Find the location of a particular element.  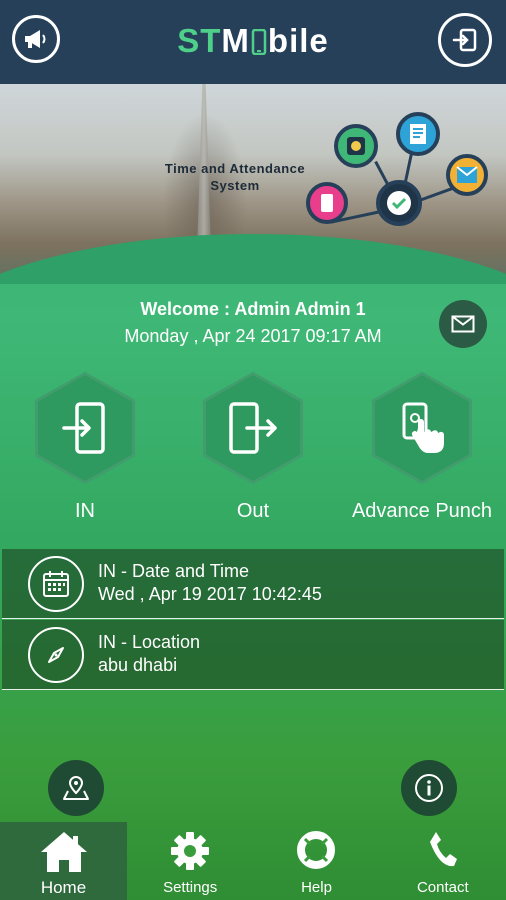

touch-hub-icon is located at coordinates (327, 203).